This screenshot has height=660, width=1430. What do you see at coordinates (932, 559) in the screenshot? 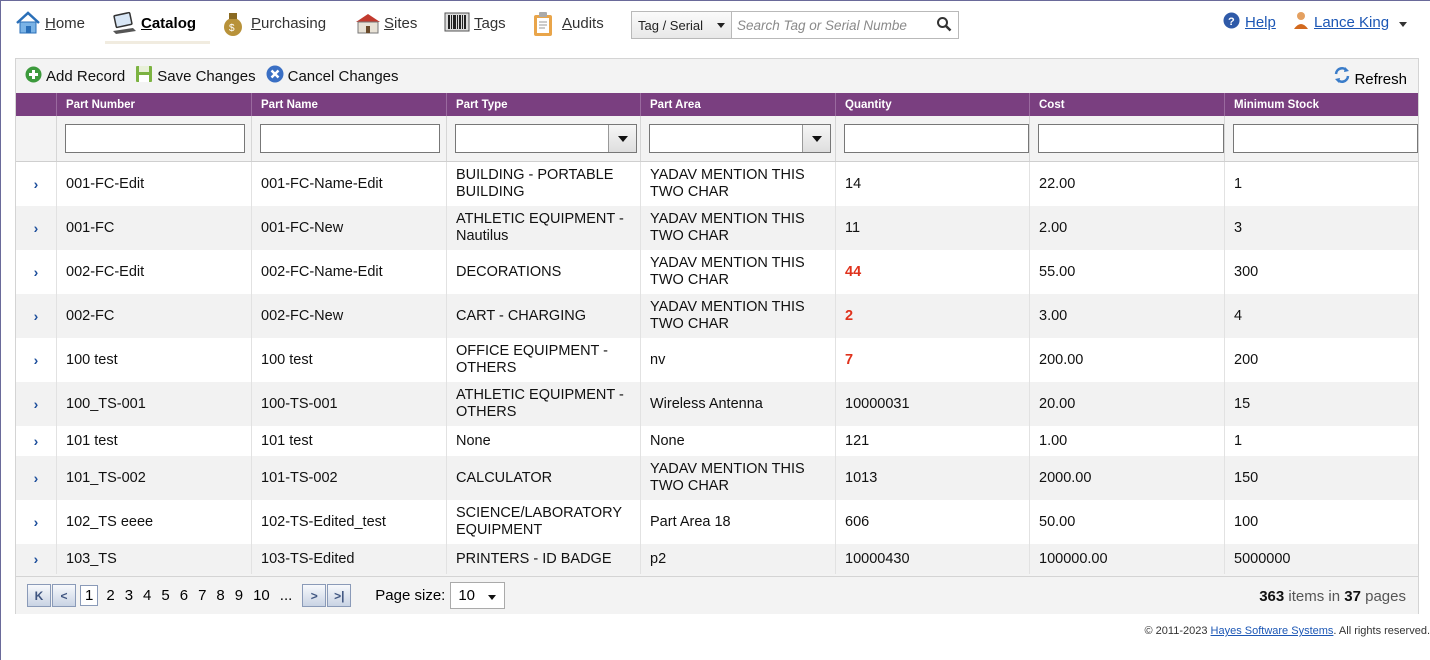
I see `cell-quantity: 10000430` at bounding box center [932, 559].